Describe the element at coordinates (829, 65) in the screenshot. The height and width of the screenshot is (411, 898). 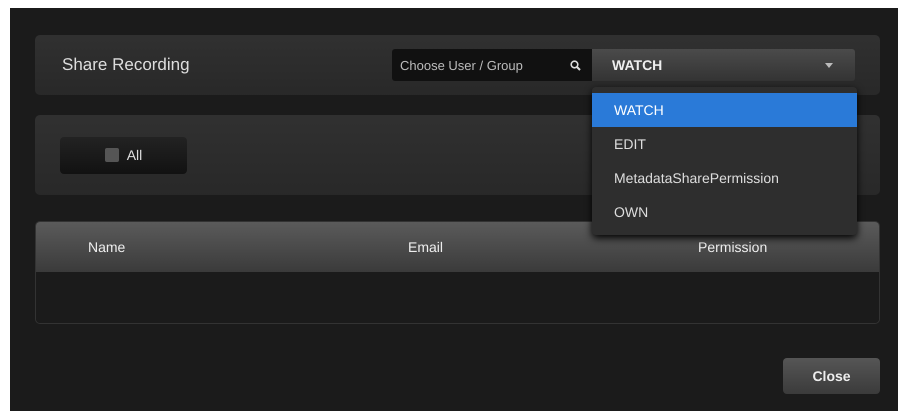
I see `caret-icon` at that location.